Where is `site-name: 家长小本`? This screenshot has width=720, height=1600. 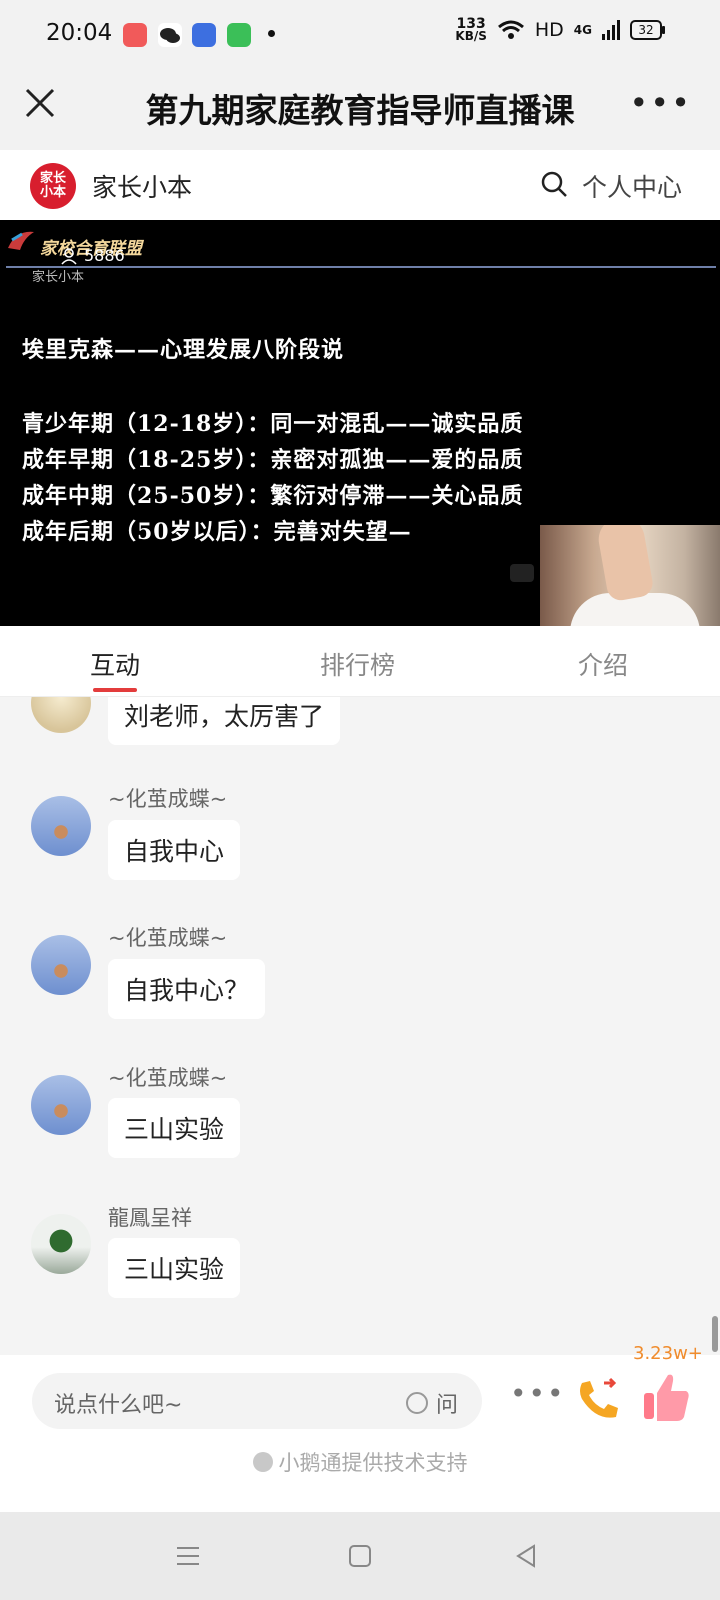
site-name: 家长小本 is located at coordinates (142, 186).